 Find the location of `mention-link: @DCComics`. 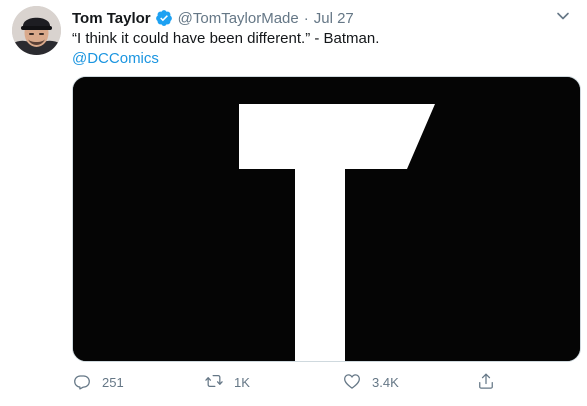

mention-link: @DCComics is located at coordinates (115, 59).